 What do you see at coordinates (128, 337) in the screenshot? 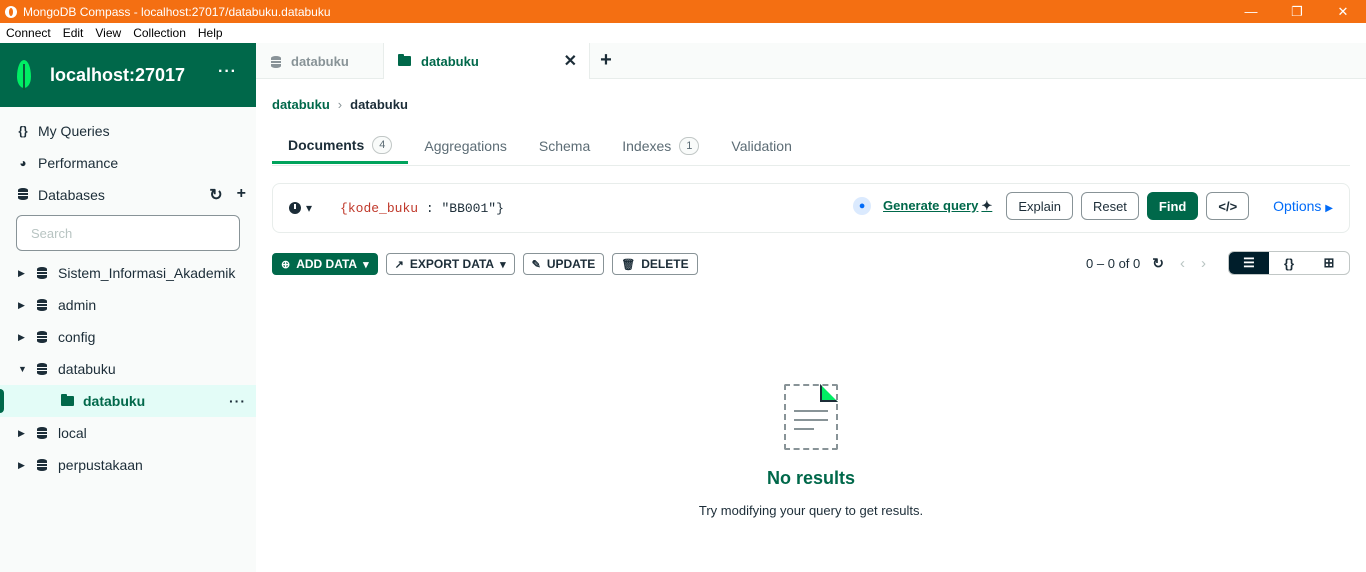
I see `tree-item-database: ▶ config` at bounding box center [128, 337].